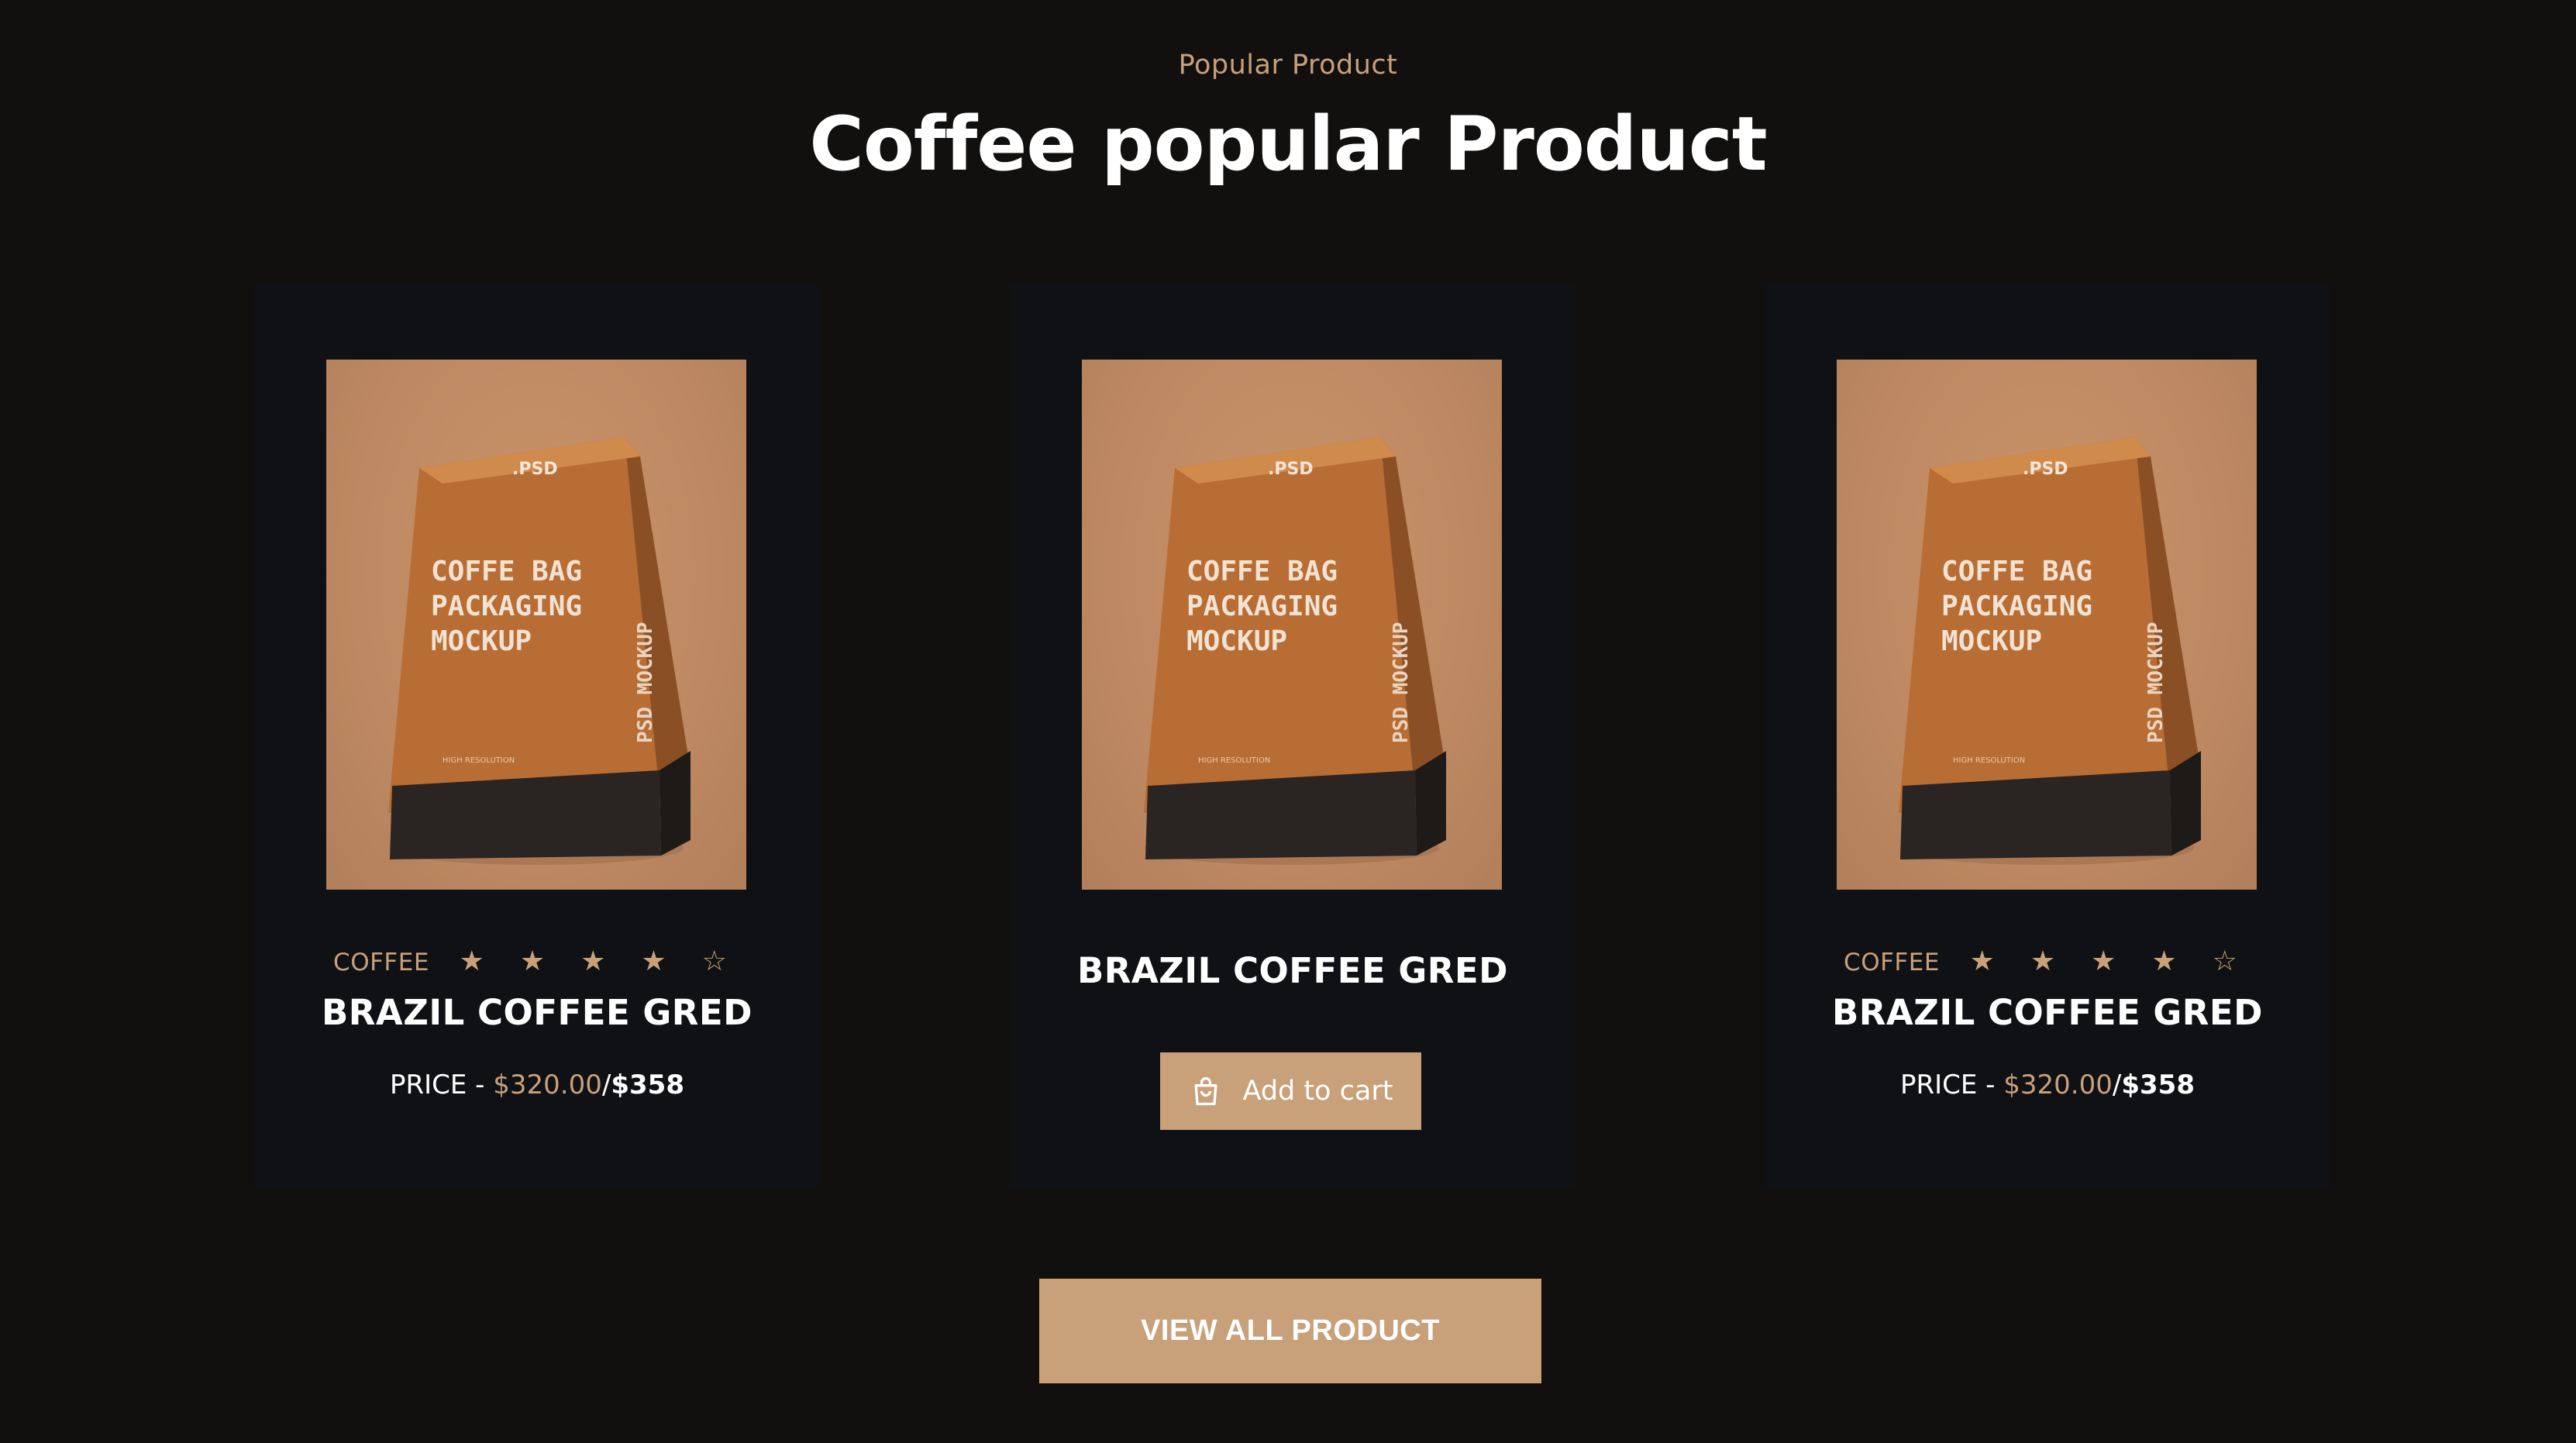 This screenshot has height=1443, width=2576. I want to click on add-to-cart-label: Add to cart, so click(1317, 1091).